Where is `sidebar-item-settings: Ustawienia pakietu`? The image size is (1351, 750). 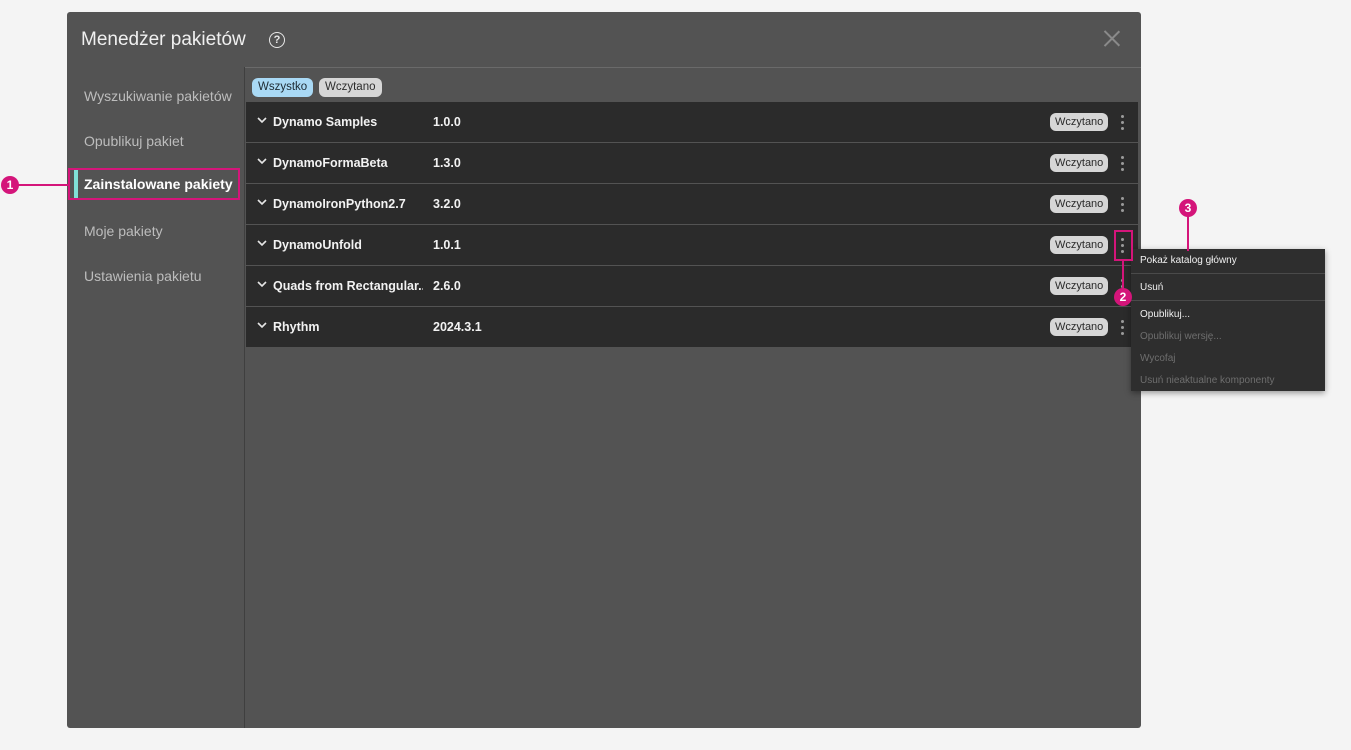
sidebar-item-settings: Ustawienia pakietu is located at coordinates (143, 276).